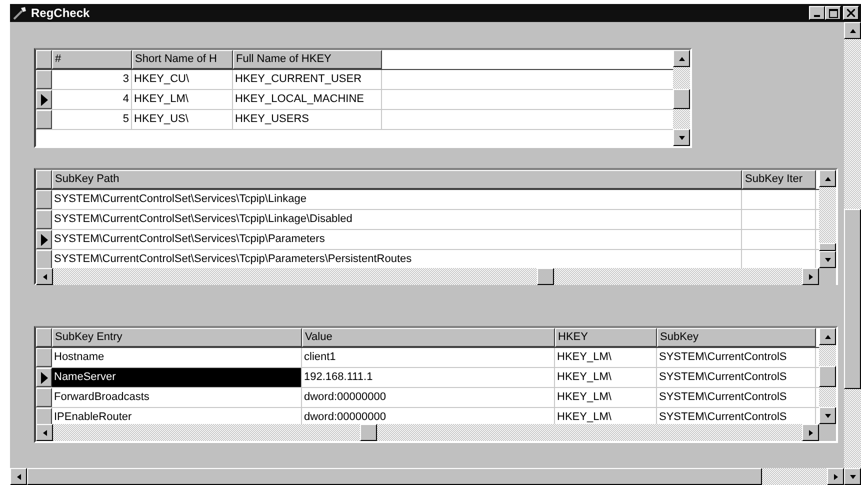  Describe the element at coordinates (307, 79) in the screenshot. I see `table-cell: HKEY_CURRENT_USER` at that location.